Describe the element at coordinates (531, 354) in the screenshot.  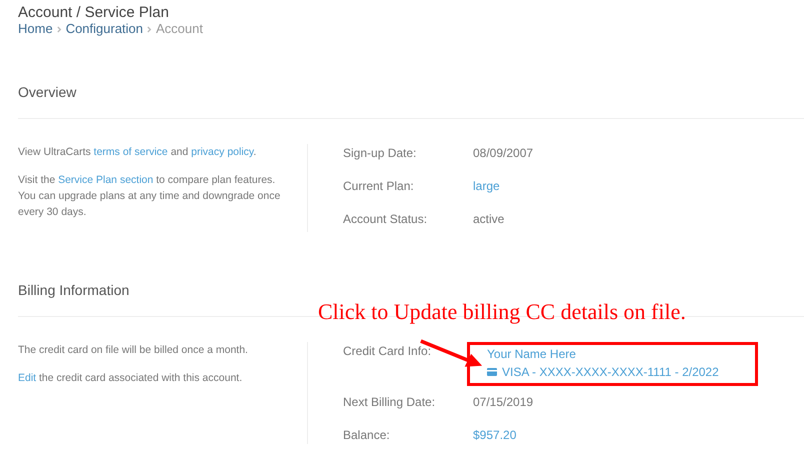
I see `name-link: Your Name Here` at that location.